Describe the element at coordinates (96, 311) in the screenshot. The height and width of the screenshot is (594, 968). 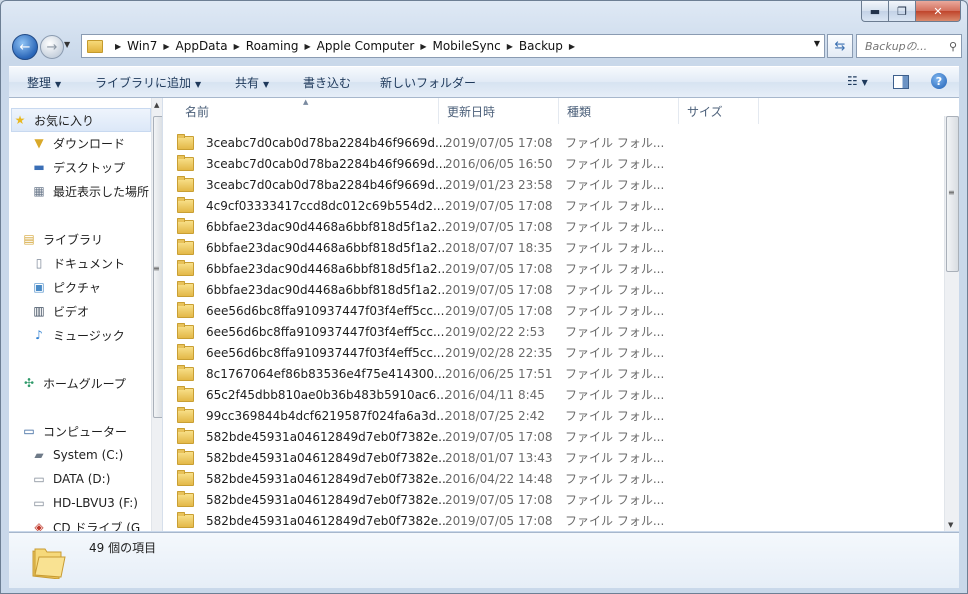
I see `nav-videos: ▥ ビデオ` at that location.